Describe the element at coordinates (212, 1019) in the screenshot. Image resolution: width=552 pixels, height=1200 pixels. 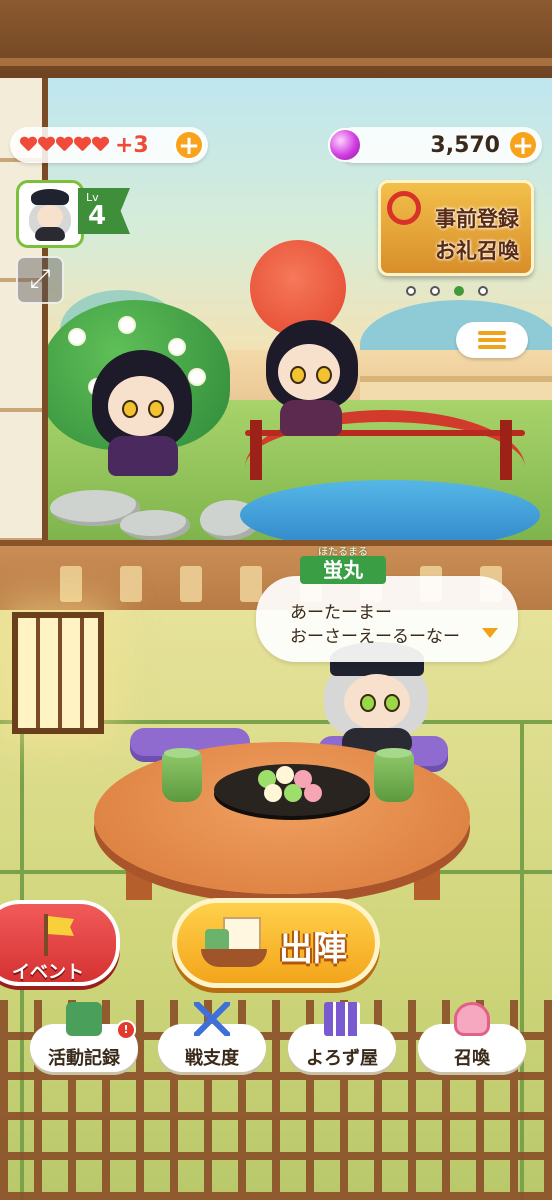
I see `crossed-swords-icon` at that location.